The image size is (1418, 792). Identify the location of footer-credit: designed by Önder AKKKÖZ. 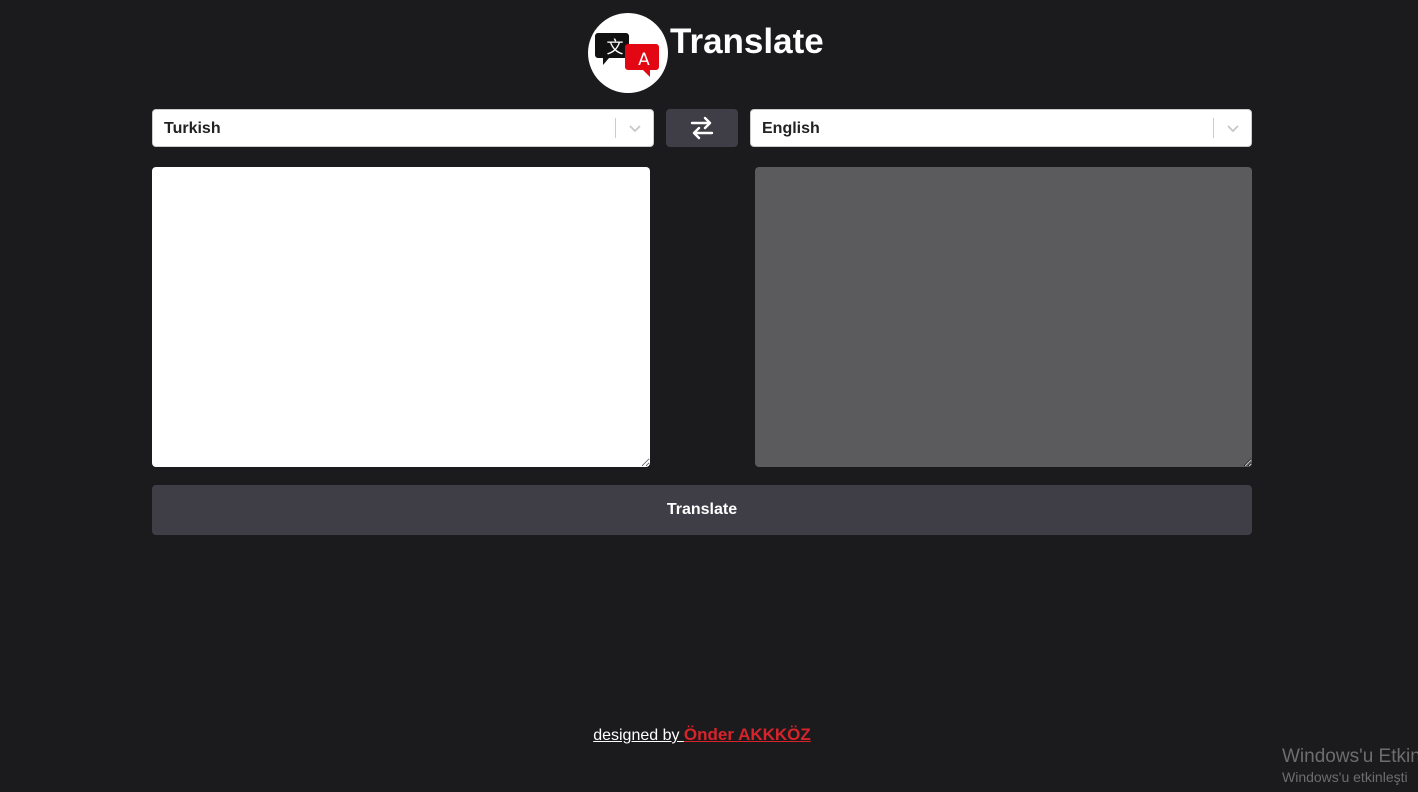
(702, 735).